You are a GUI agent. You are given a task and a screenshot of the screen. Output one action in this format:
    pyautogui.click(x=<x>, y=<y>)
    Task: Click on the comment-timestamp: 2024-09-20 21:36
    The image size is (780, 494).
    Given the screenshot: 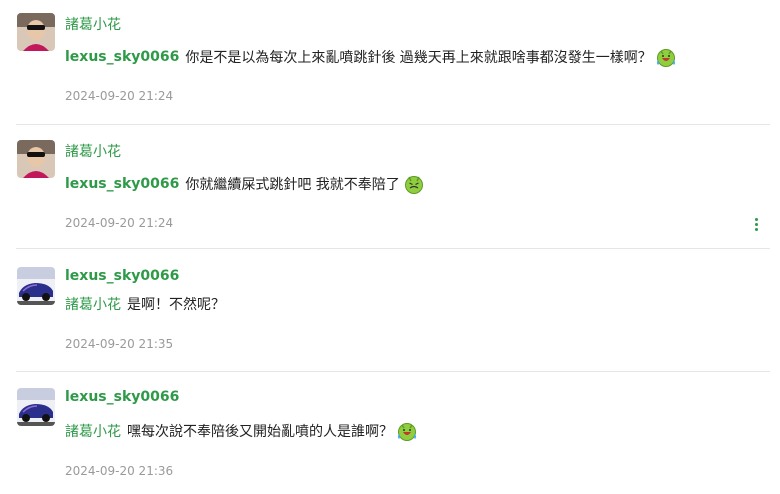 What is the action you would take?
    pyautogui.click(x=119, y=471)
    